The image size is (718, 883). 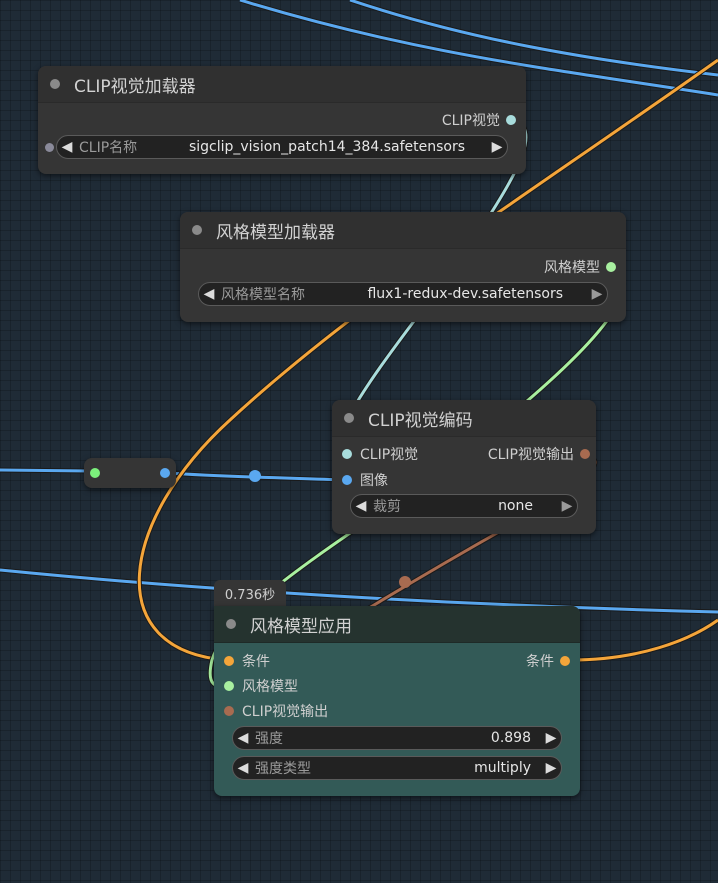 I want to click on clip-vision-output: CLIP视觉输出, so click(x=539, y=454).